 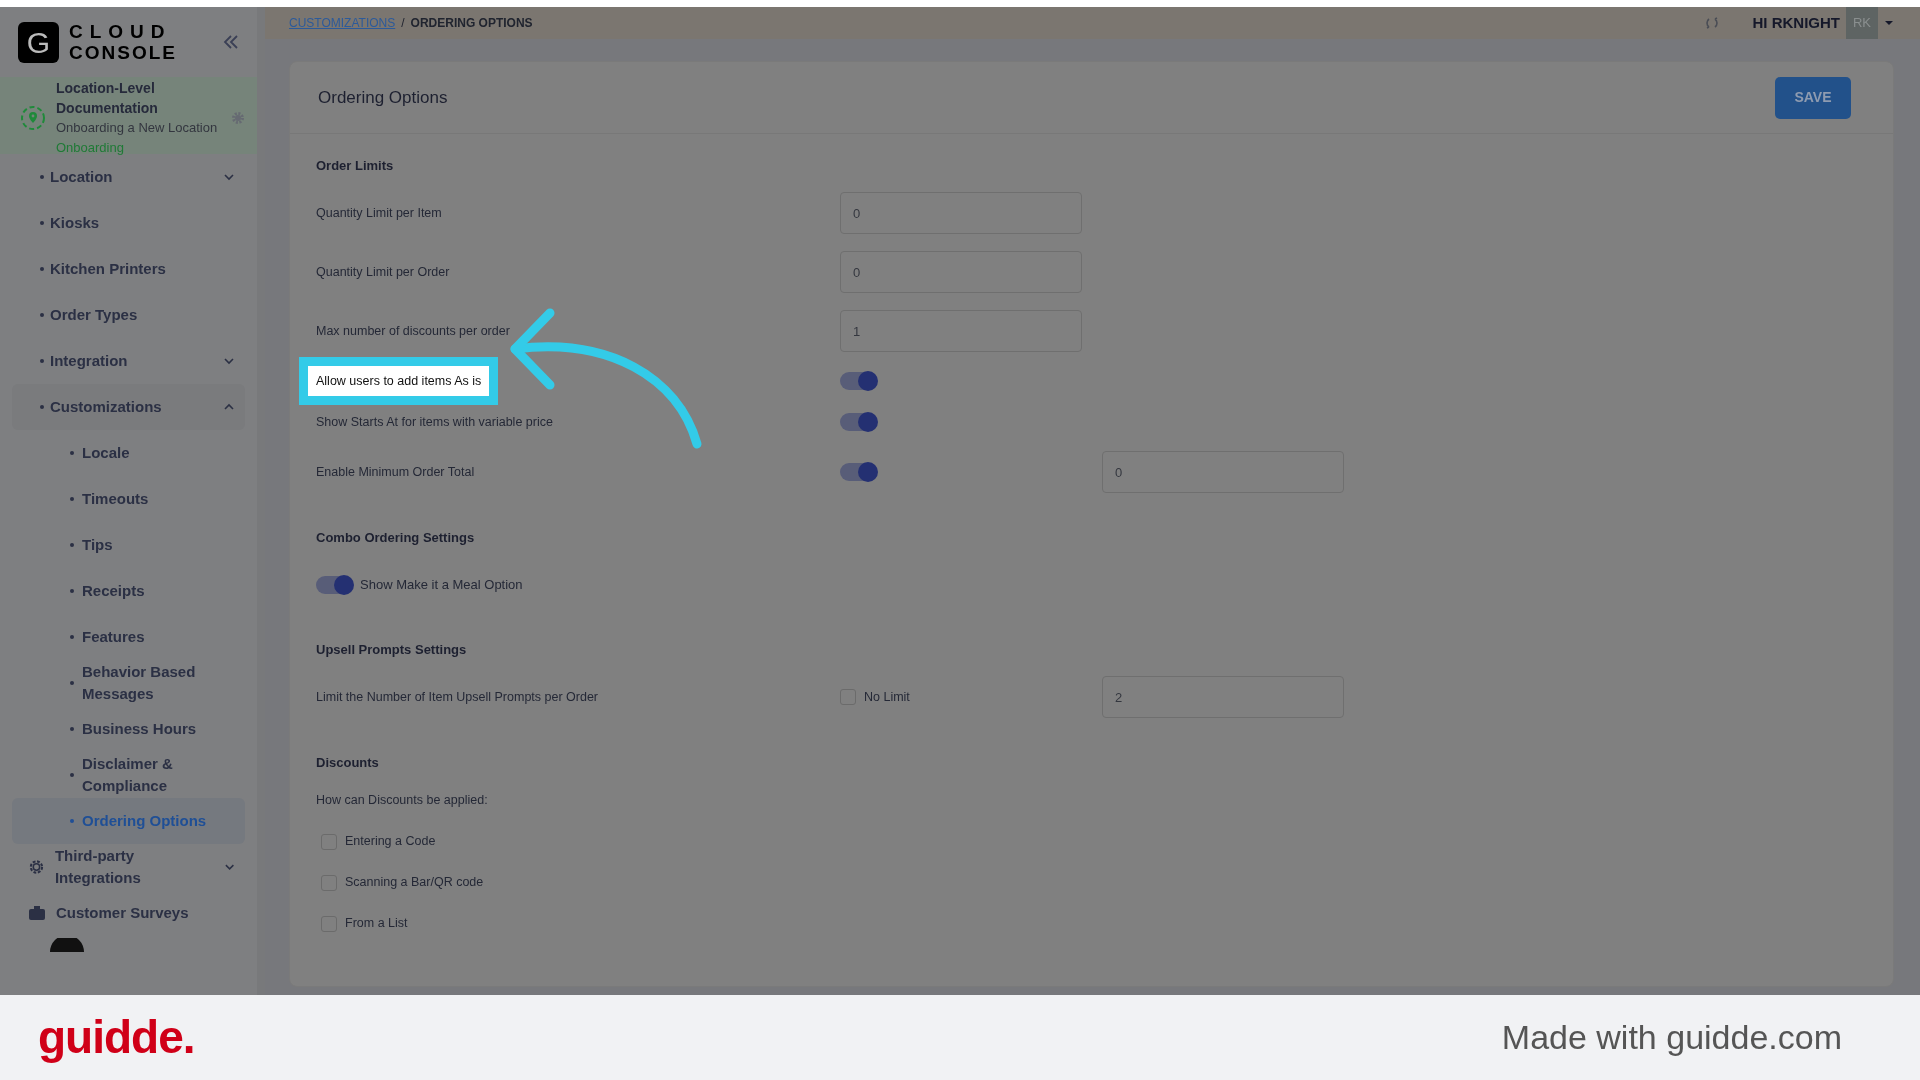 What do you see at coordinates (128, 269) in the screenshot?
I see `sidebar-item: Kitchen Printers` at bounding box center [128, 269].